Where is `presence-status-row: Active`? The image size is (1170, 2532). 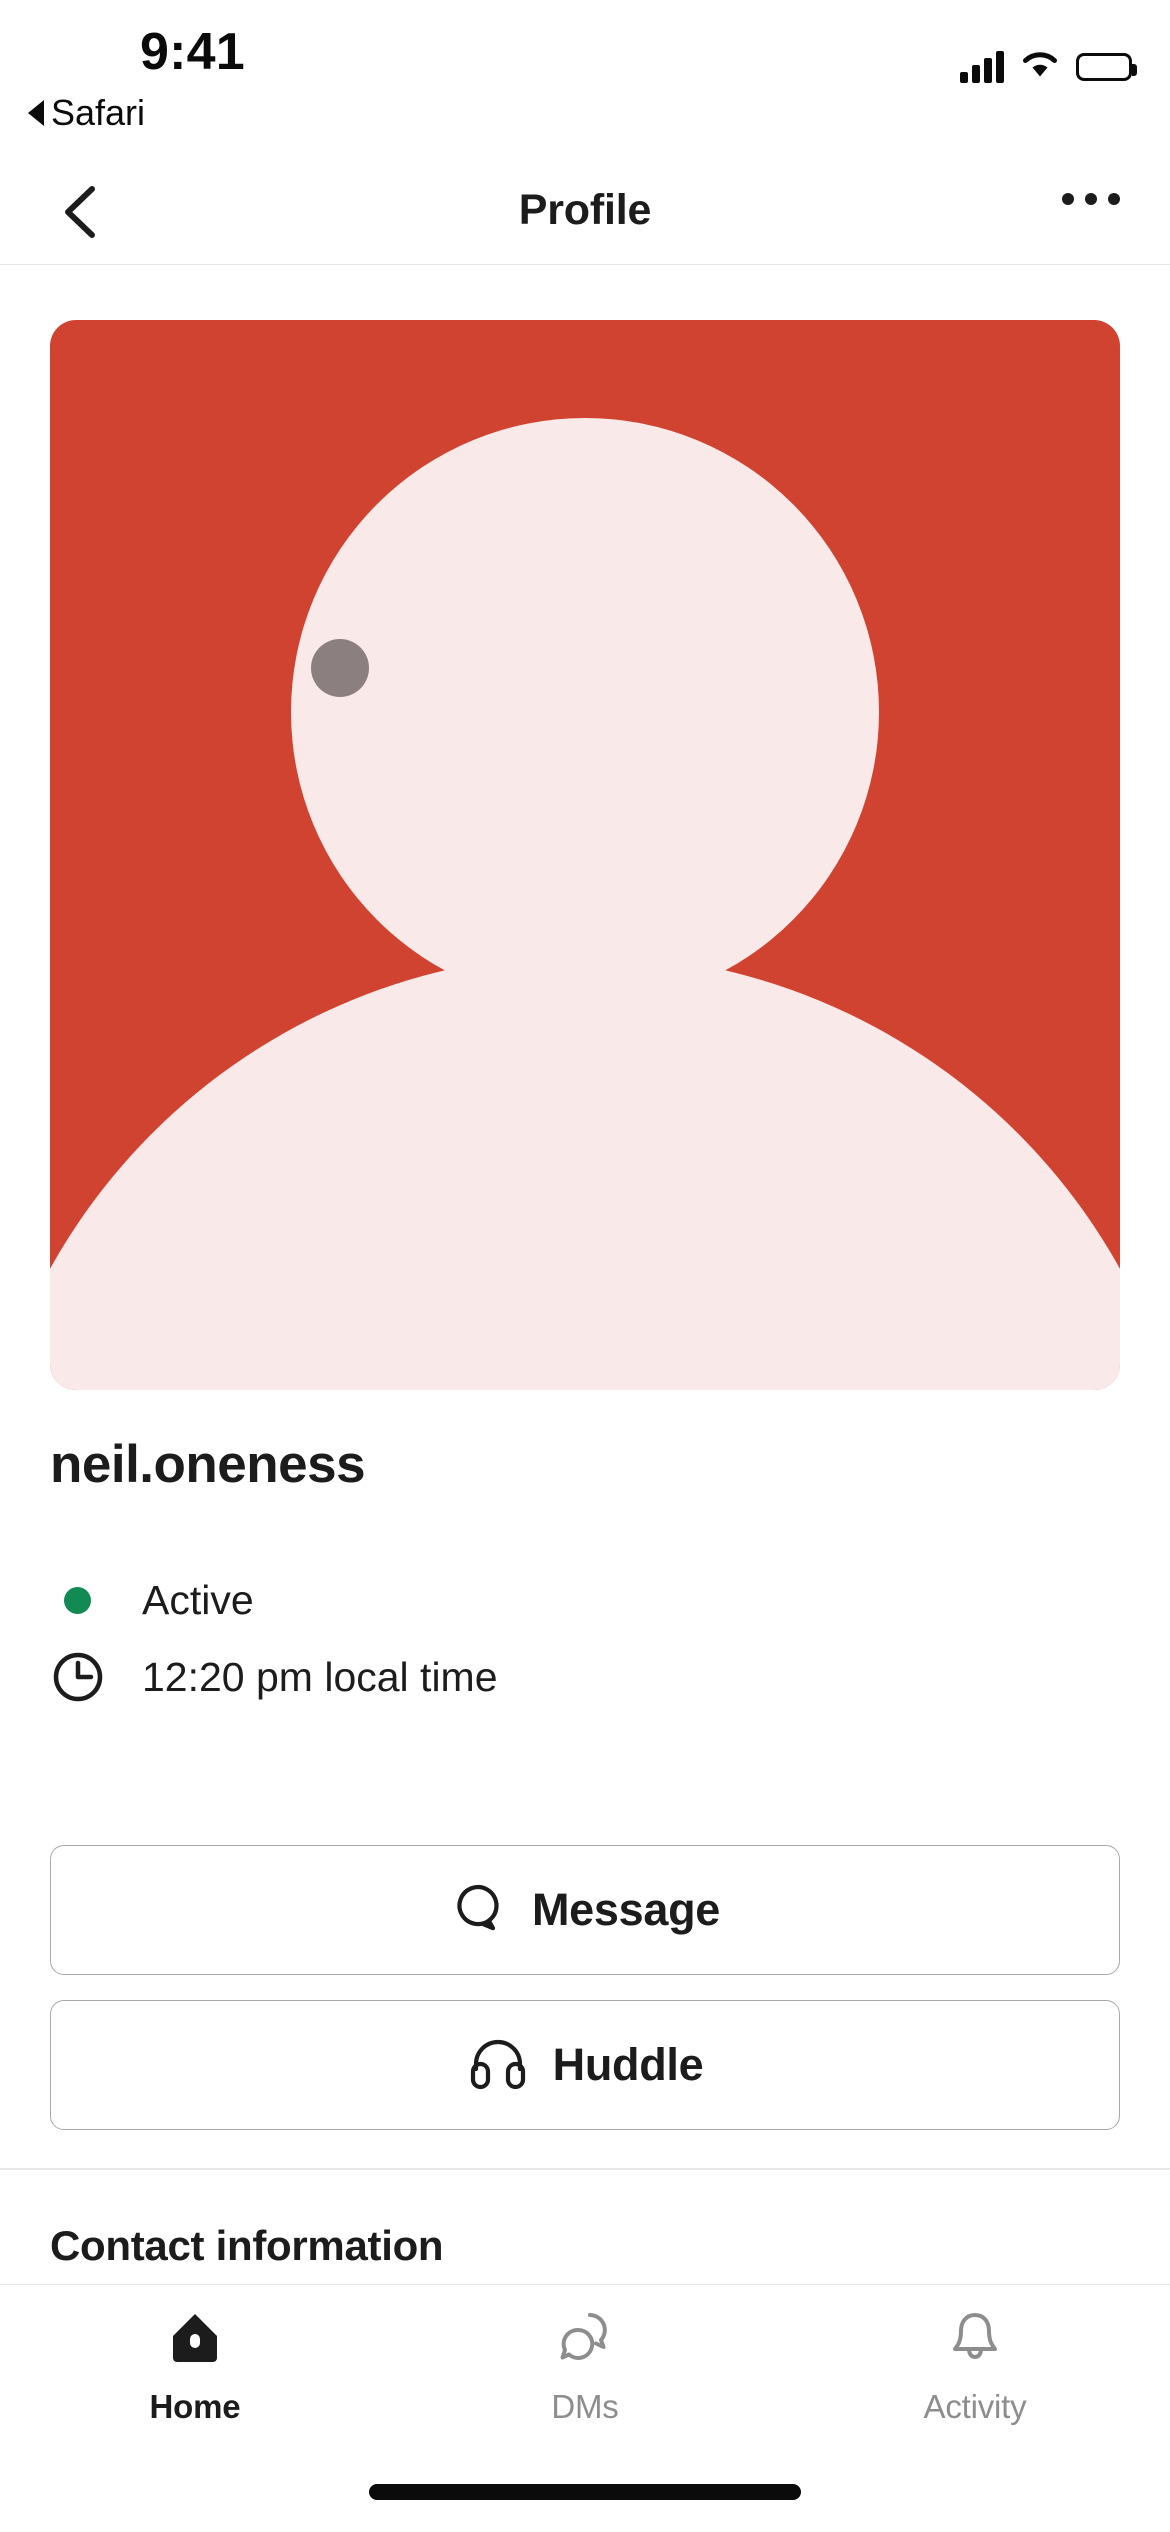 presence-status-row: Active is located at coordinates (152, 1600).